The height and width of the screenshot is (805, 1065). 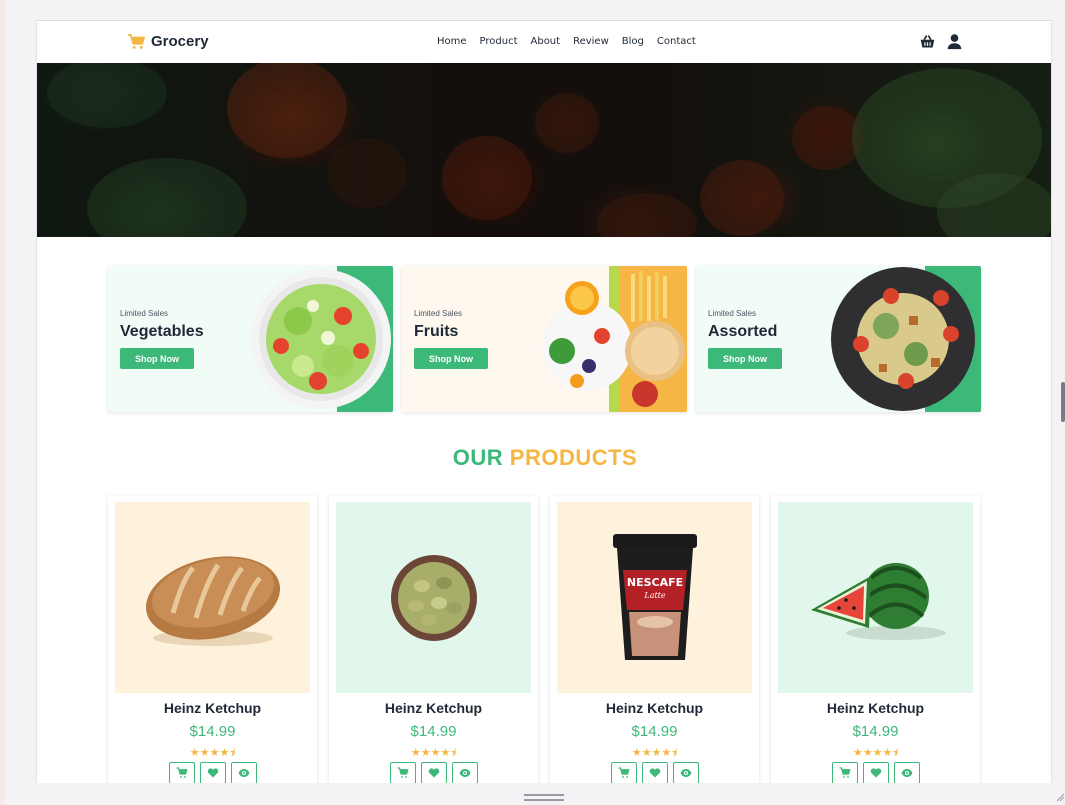 I want to click on watermelon-image, so click(x=878, y=601).